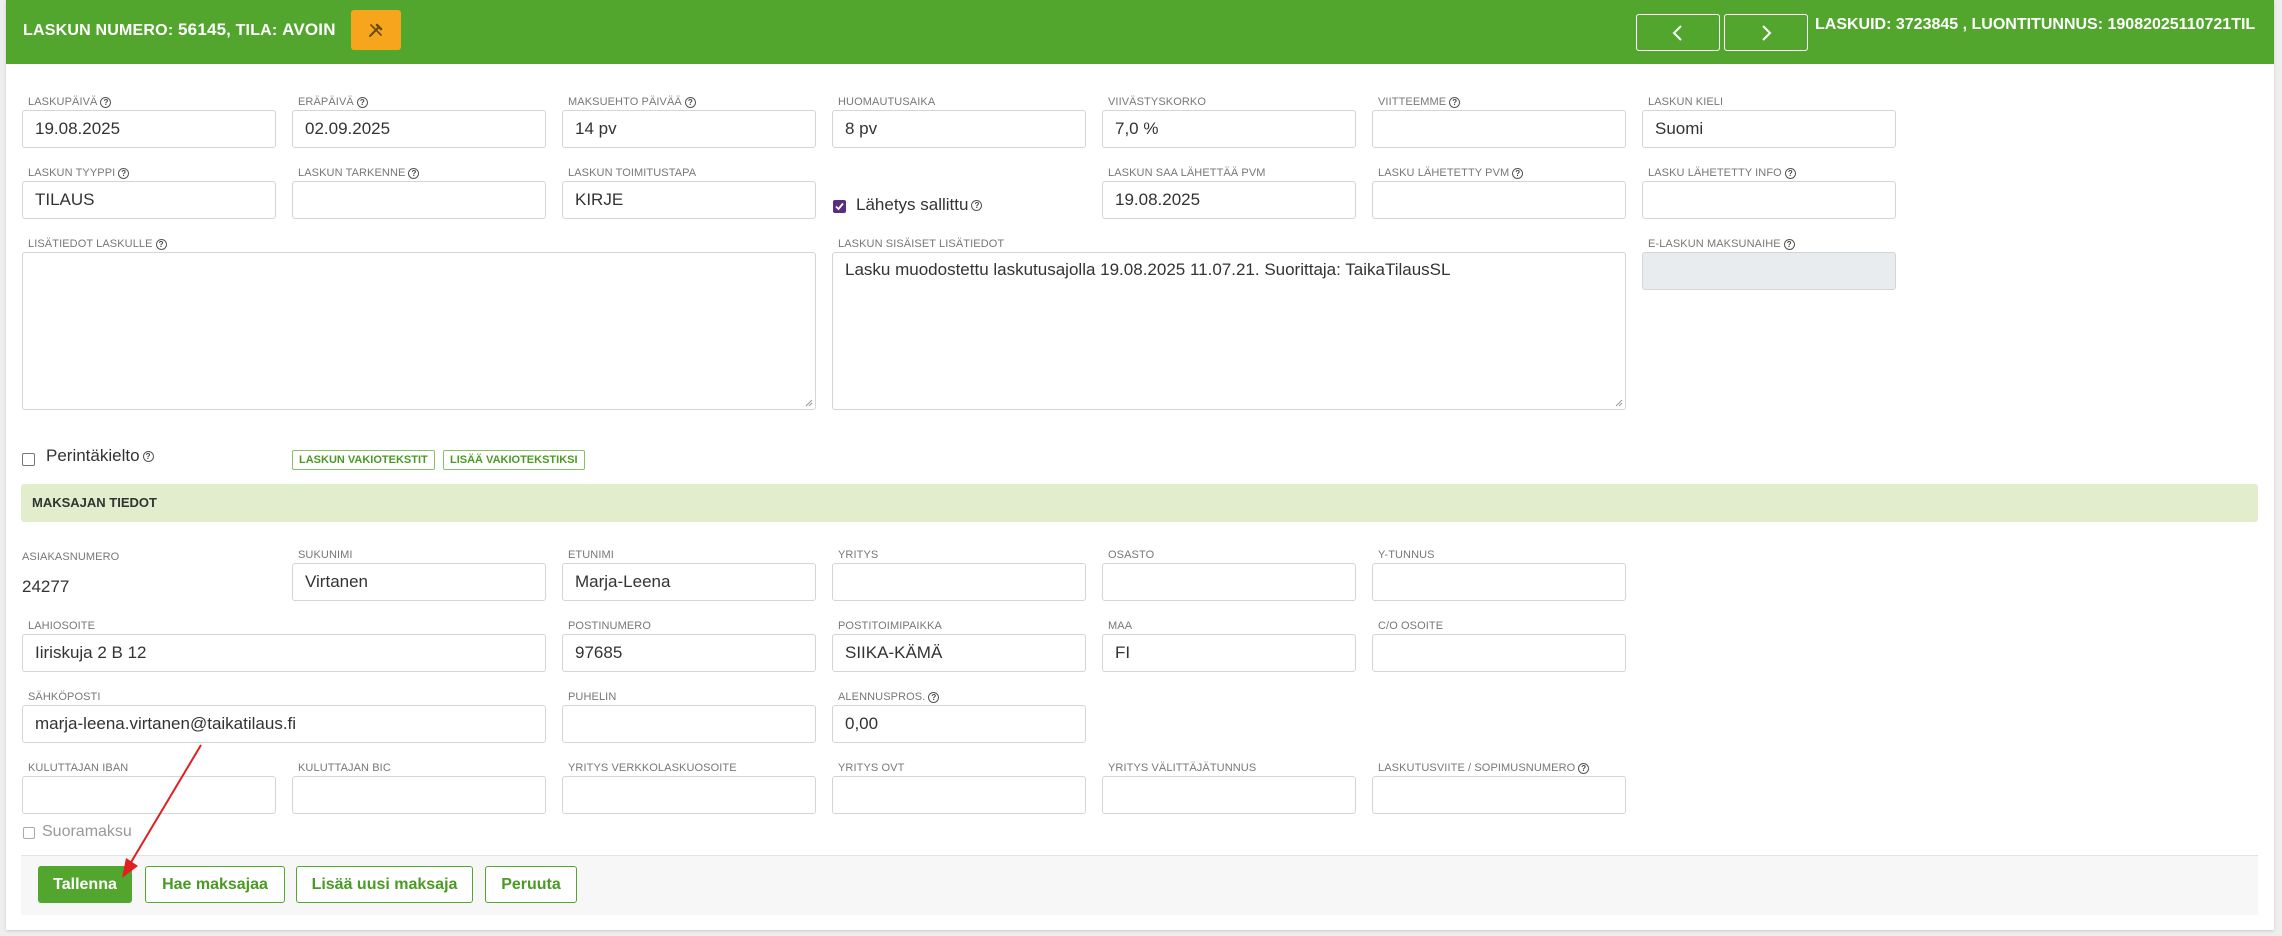 Image resolution: width=2282 pixels, height=936 pixels. I want to click on suoramaksu-label: Suoramaksu, so click(87, 831).